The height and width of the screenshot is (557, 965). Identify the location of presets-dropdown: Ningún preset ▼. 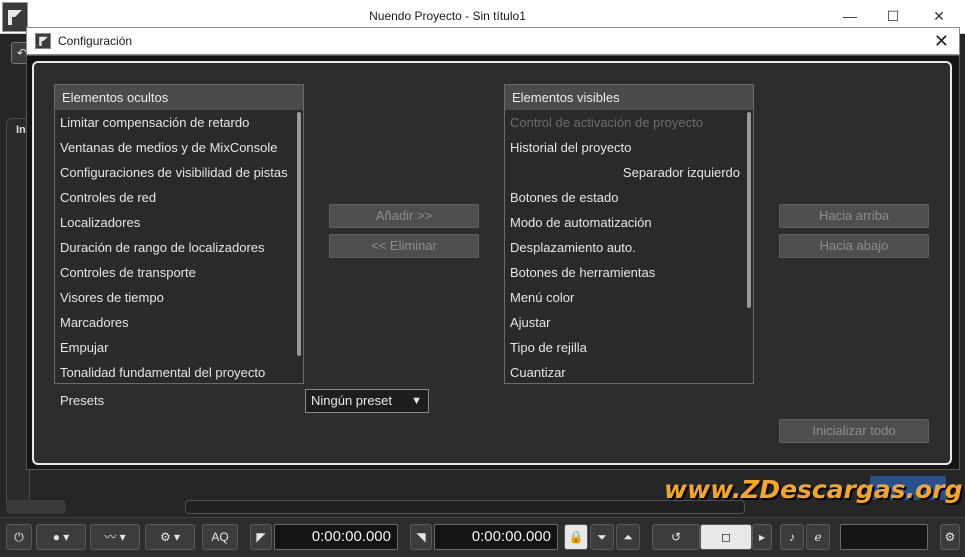
(367, 401).